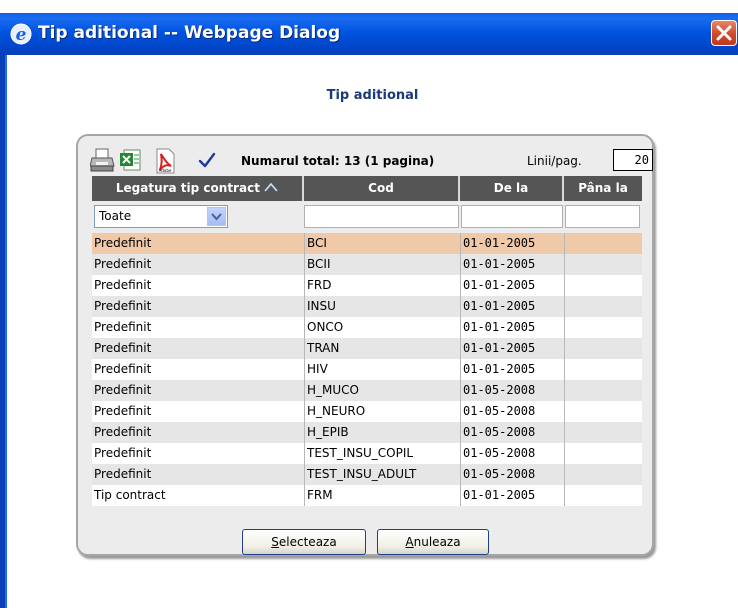 The image size is (738, 608). Describe the element at coordinates (512, 188) in the screenshot. I see `column-header-de-la: De la` at that location.